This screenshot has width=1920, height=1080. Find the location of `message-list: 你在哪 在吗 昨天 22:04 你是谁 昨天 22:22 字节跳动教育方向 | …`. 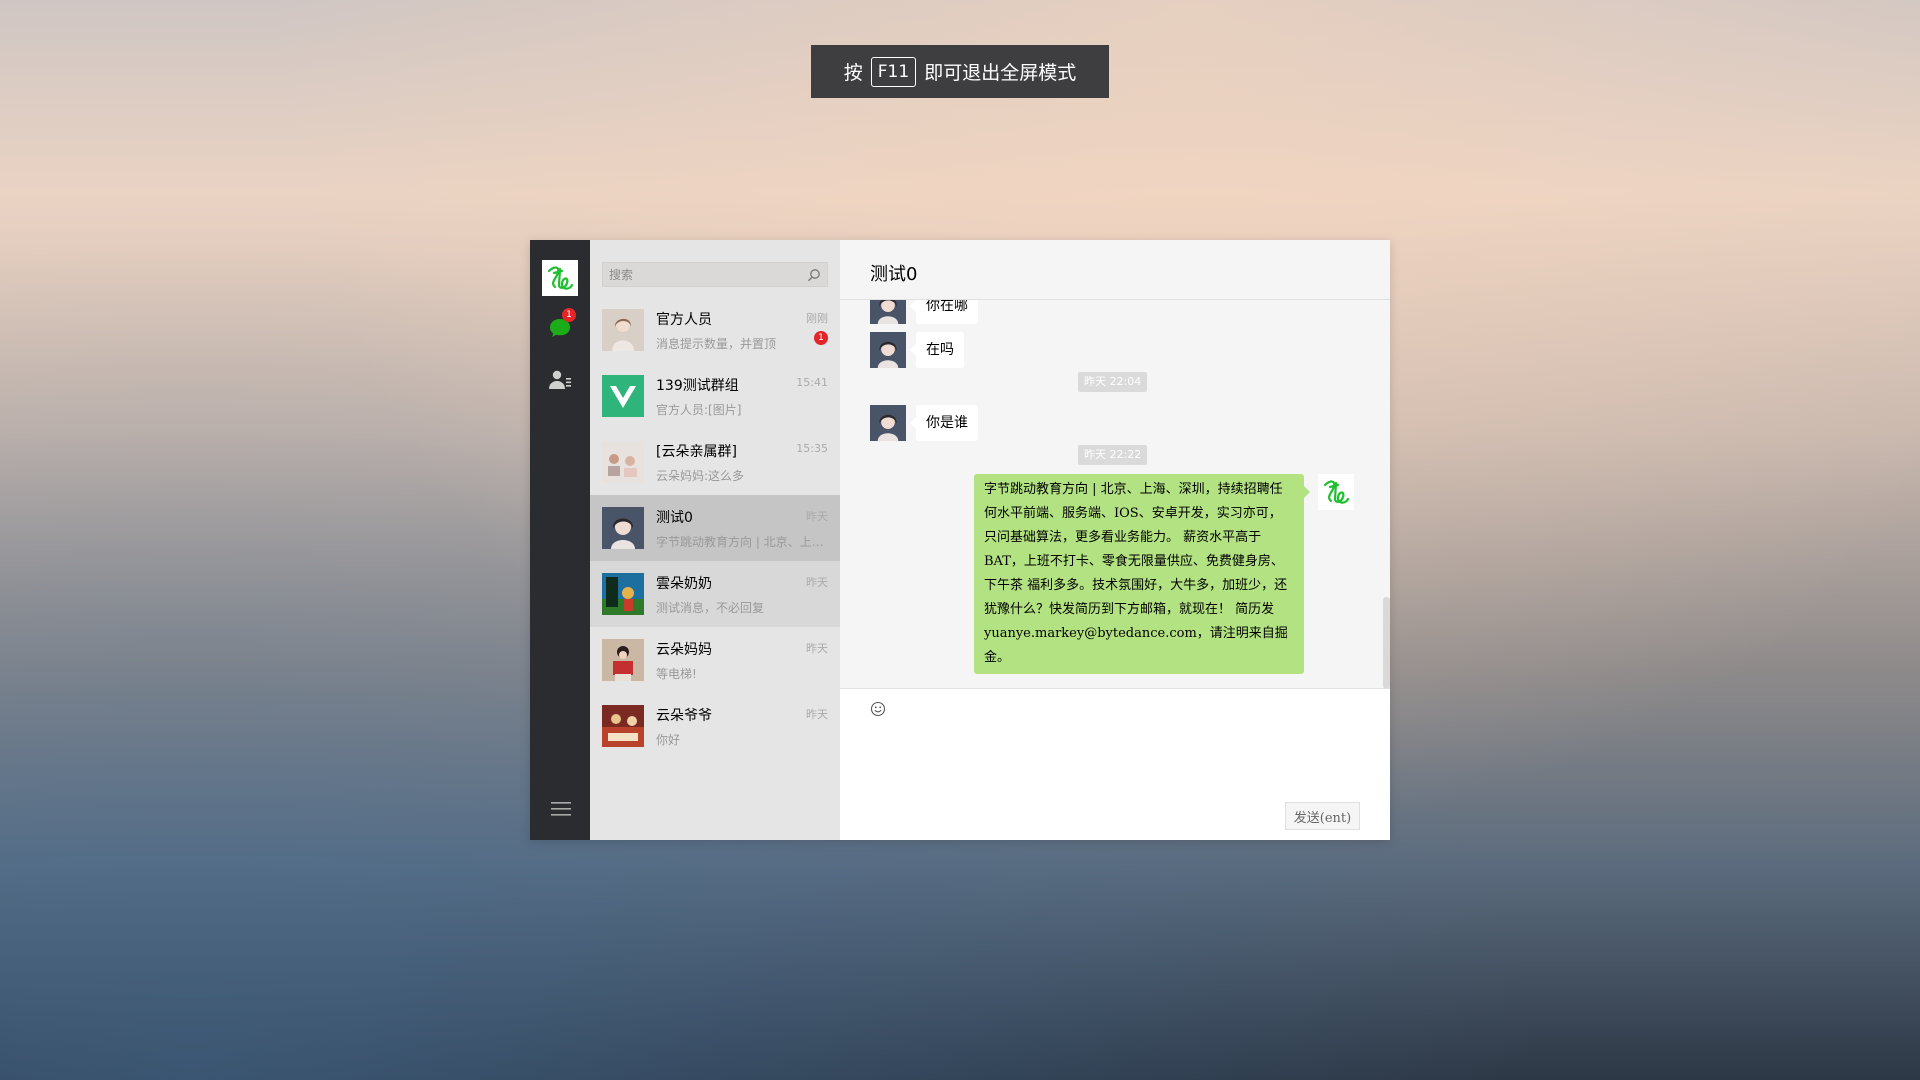

message-list: 你在哪 在吗 昨天 22:04 你是谁 昨天 22:22 字节跳动教育方向 | … is located at coordinates (1115, 494).